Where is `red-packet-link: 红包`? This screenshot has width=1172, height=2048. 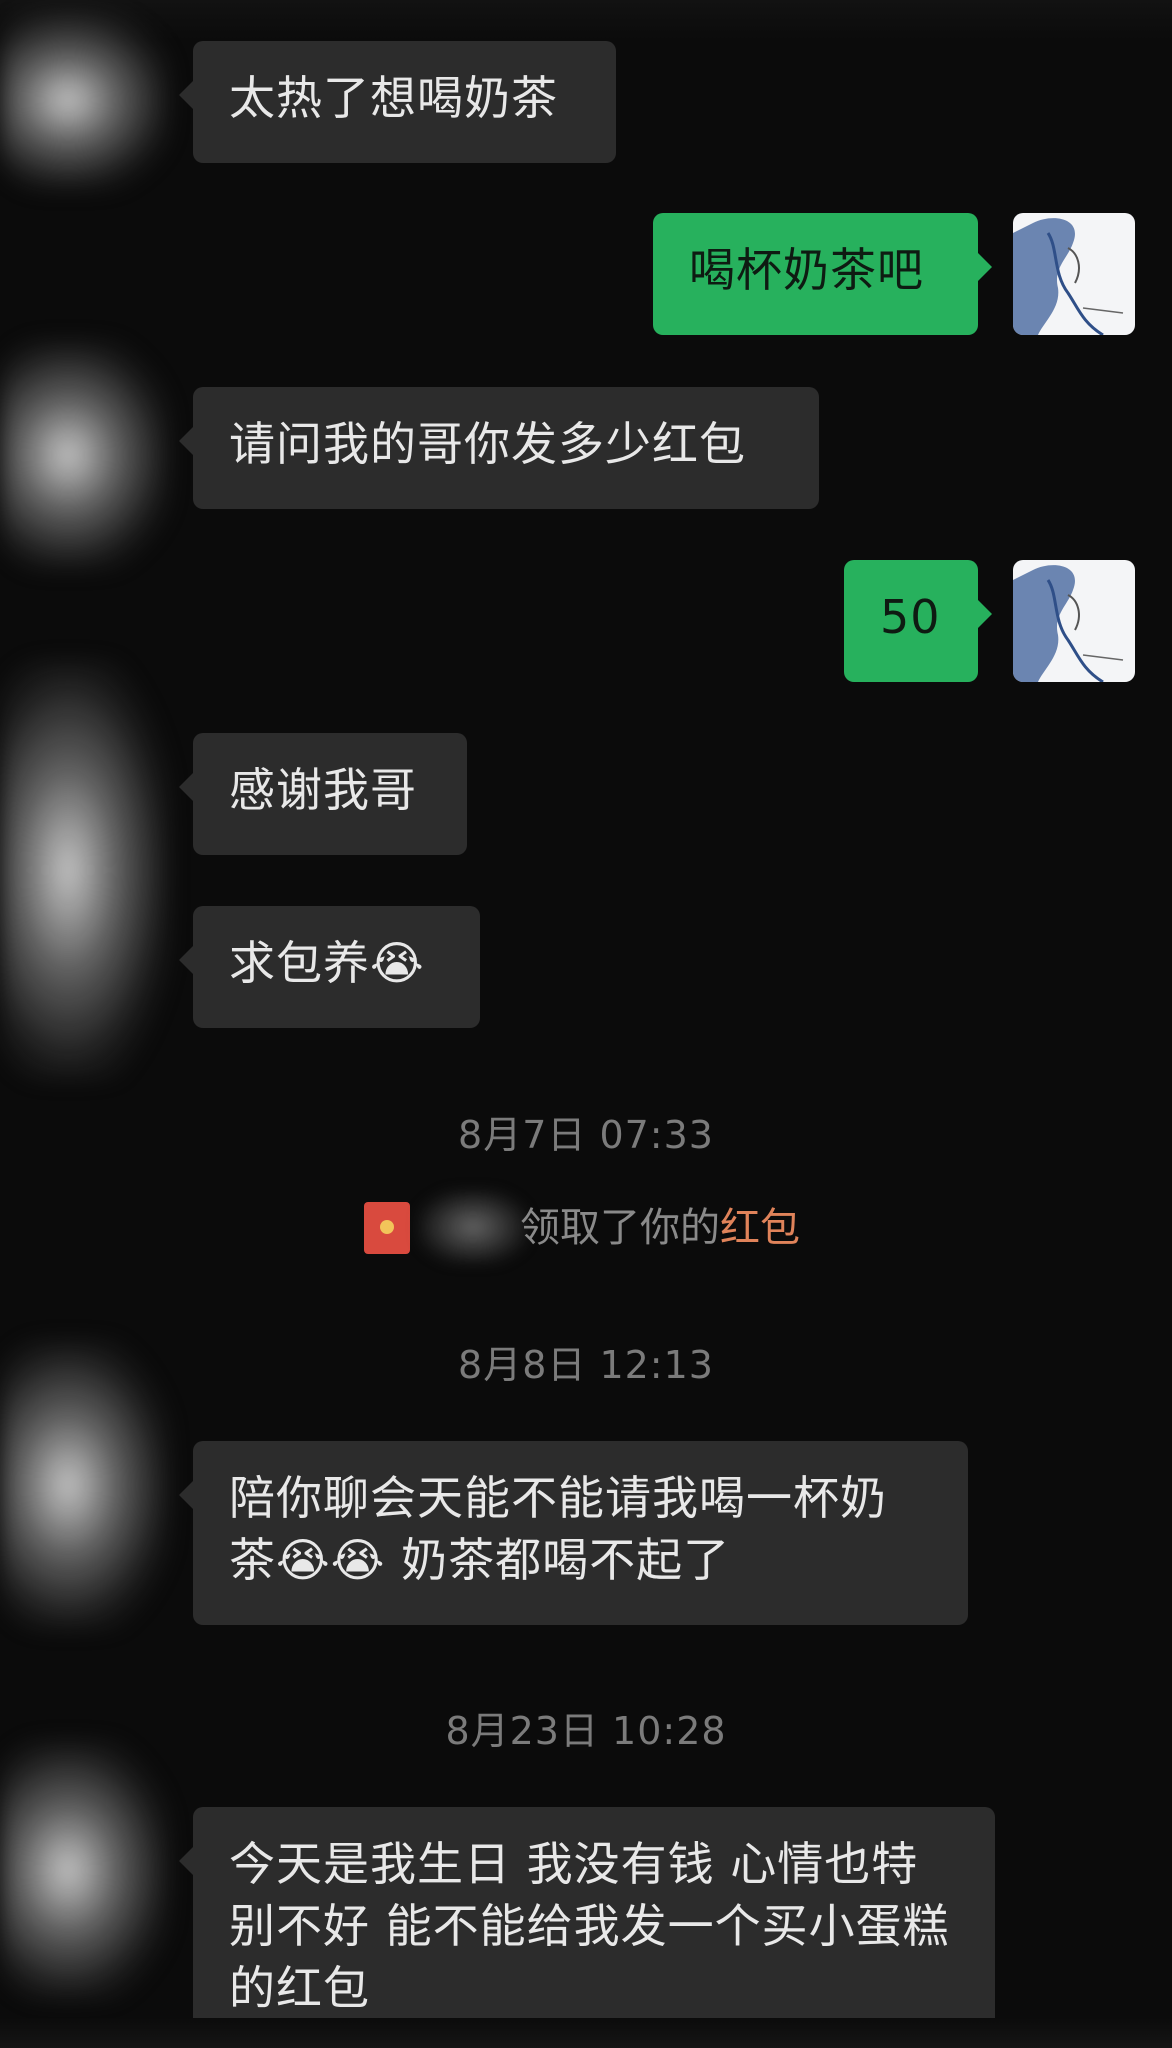
red-packet-link: 红包 is located at coordinates (760, 1228).